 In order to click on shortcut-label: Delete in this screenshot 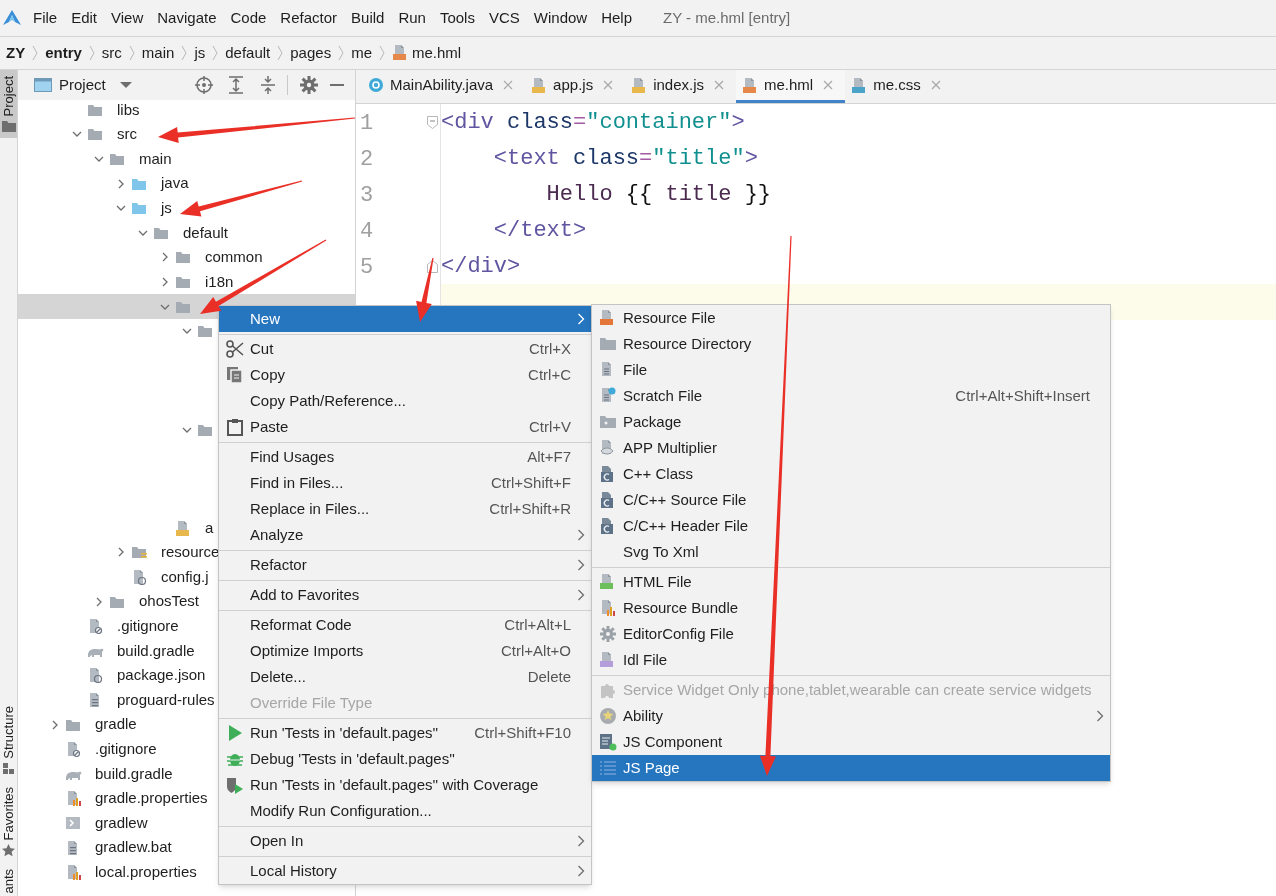, I will do `click(549, 676)`.